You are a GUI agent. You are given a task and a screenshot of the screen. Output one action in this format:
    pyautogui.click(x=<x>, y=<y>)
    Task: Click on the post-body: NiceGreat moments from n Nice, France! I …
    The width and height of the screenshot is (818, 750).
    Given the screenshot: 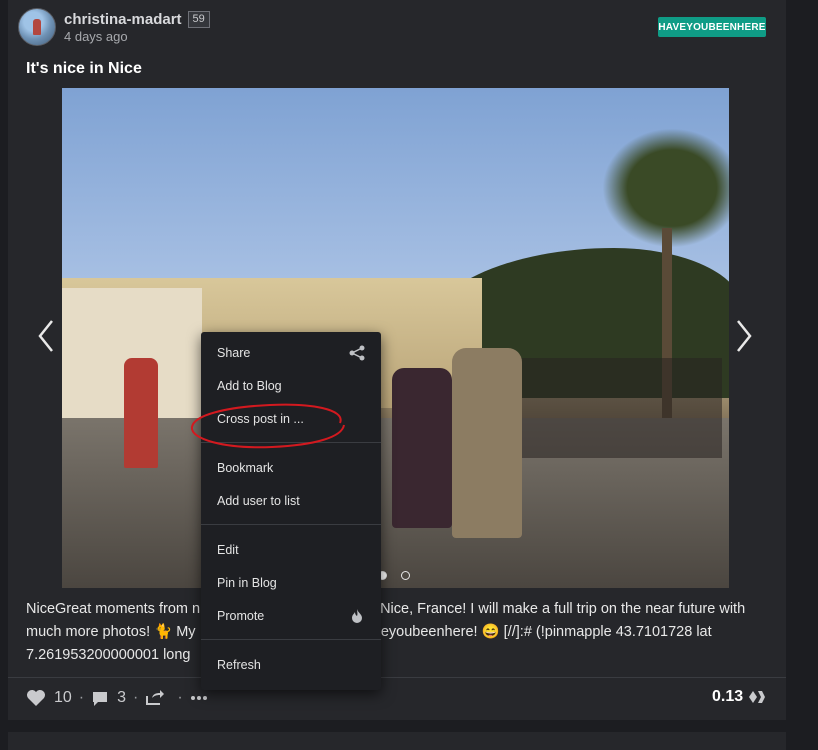 What is the action you would take?
    pyautogui.click(x=396, y=632)
    